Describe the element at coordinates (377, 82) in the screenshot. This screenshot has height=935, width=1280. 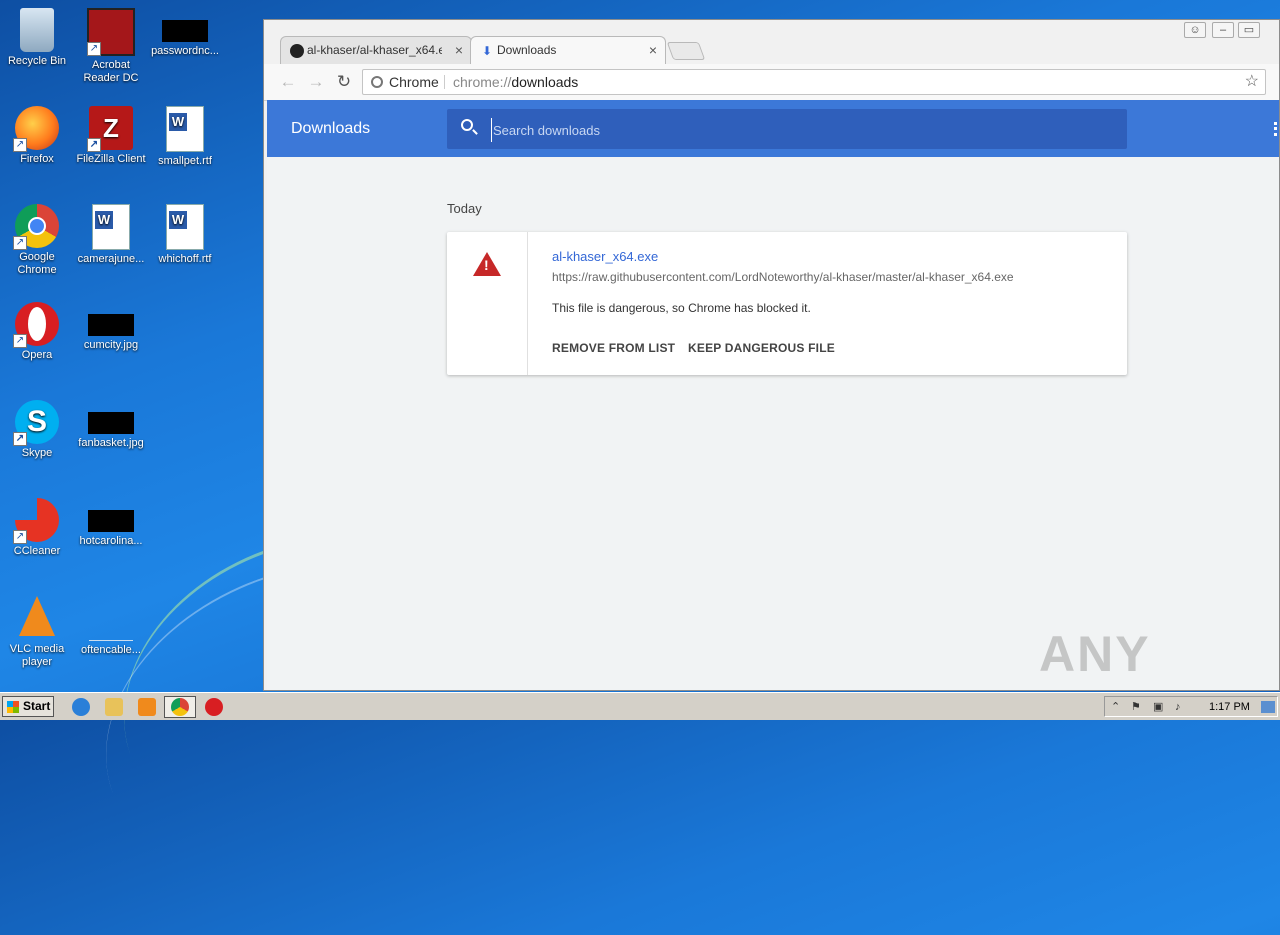
I see `chrome-page-icon` at that location.